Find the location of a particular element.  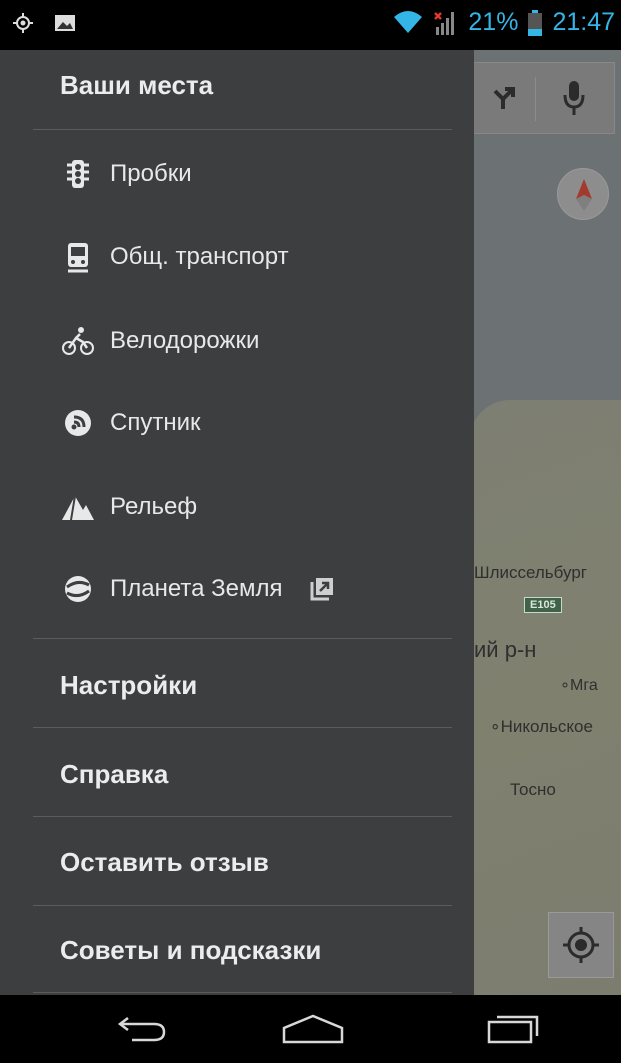

layer-label: Пробки is located at coordinates (151, 173).